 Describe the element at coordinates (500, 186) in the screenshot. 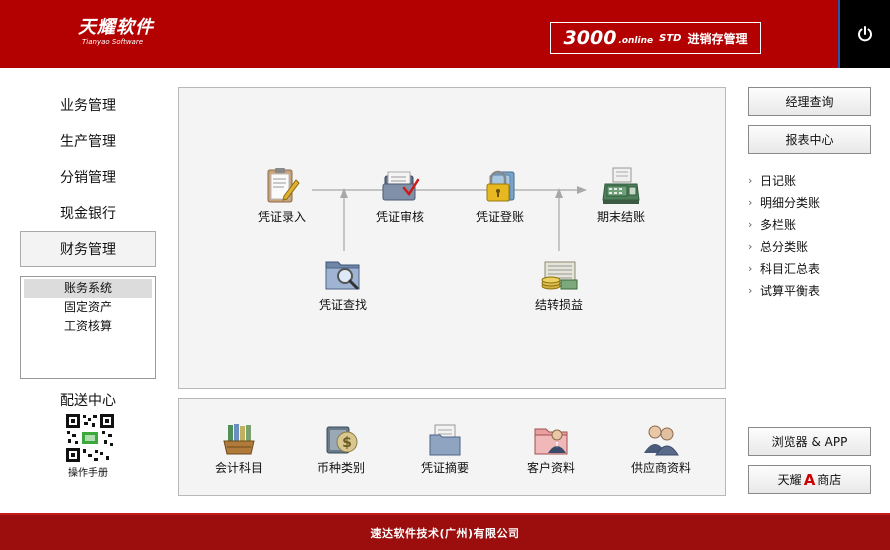

I see `folder-lock-icon` at that location.